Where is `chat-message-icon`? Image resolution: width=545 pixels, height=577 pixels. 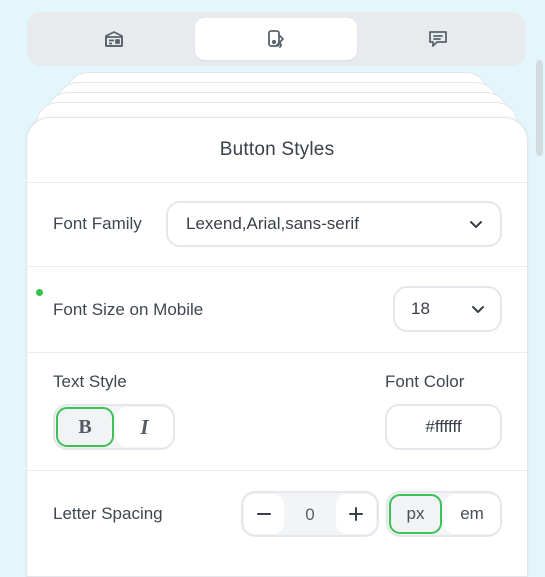
chat-message-icon is located at coordinates (438, 39).